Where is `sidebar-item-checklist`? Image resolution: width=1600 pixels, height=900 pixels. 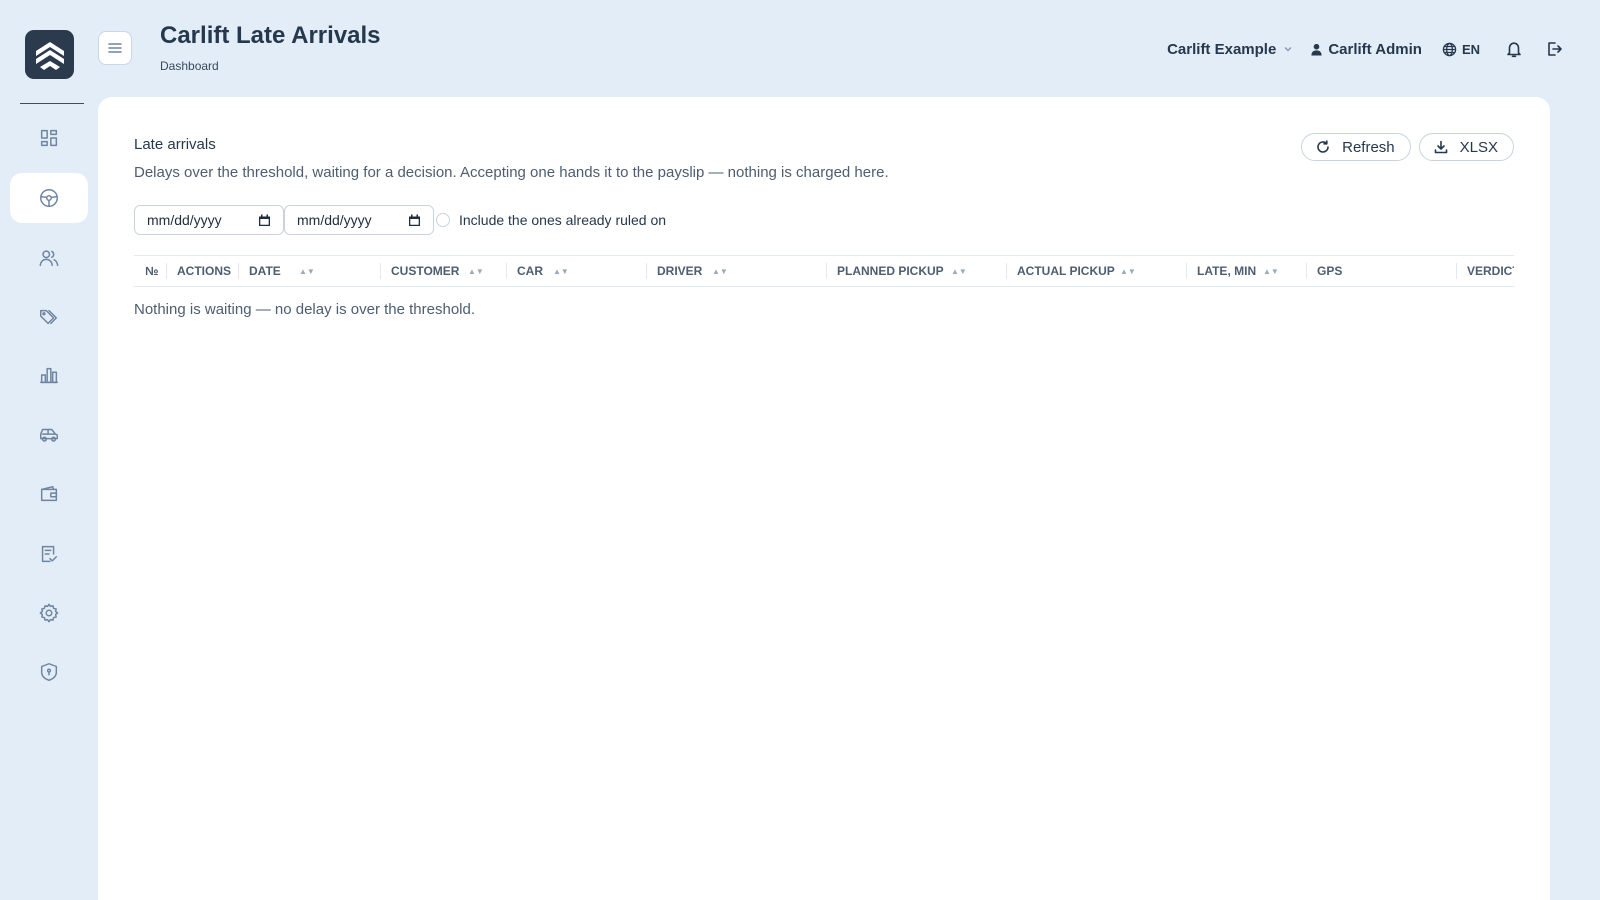 sidebar-item-checklist is located at coordinates (49, 554).